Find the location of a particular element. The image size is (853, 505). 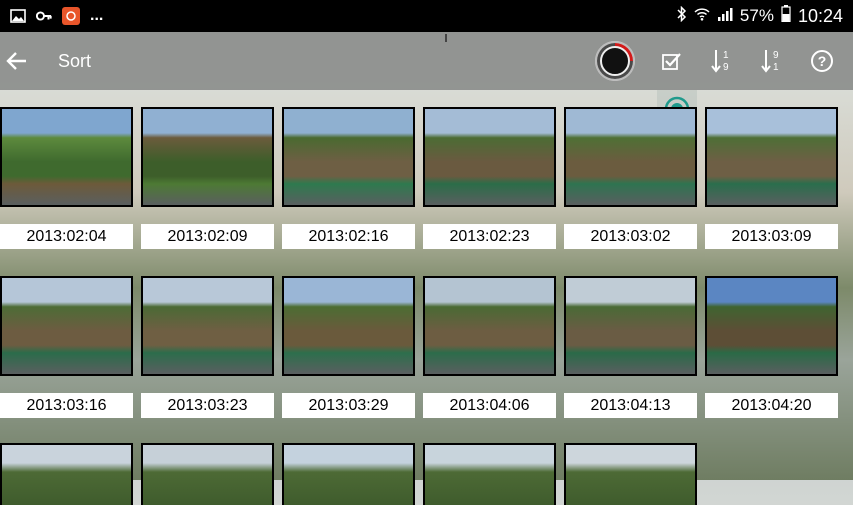

photo-date-label: 2013:03:16 is located at coordinates (66, 405).